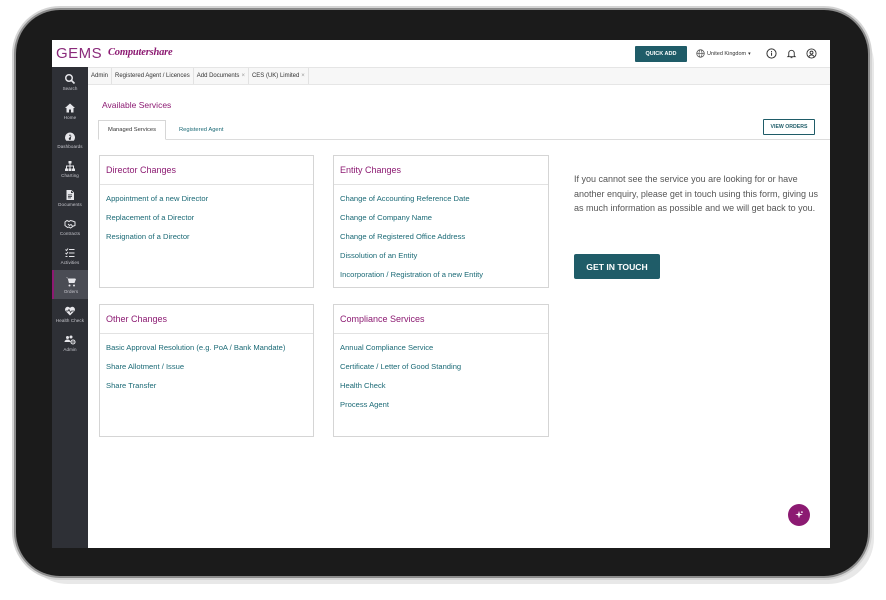 The width and height of the screenshot is (886, 600). Describe the element at coordinates (811, 53) in the screenshot. I see `user-profile-icon` at that location.